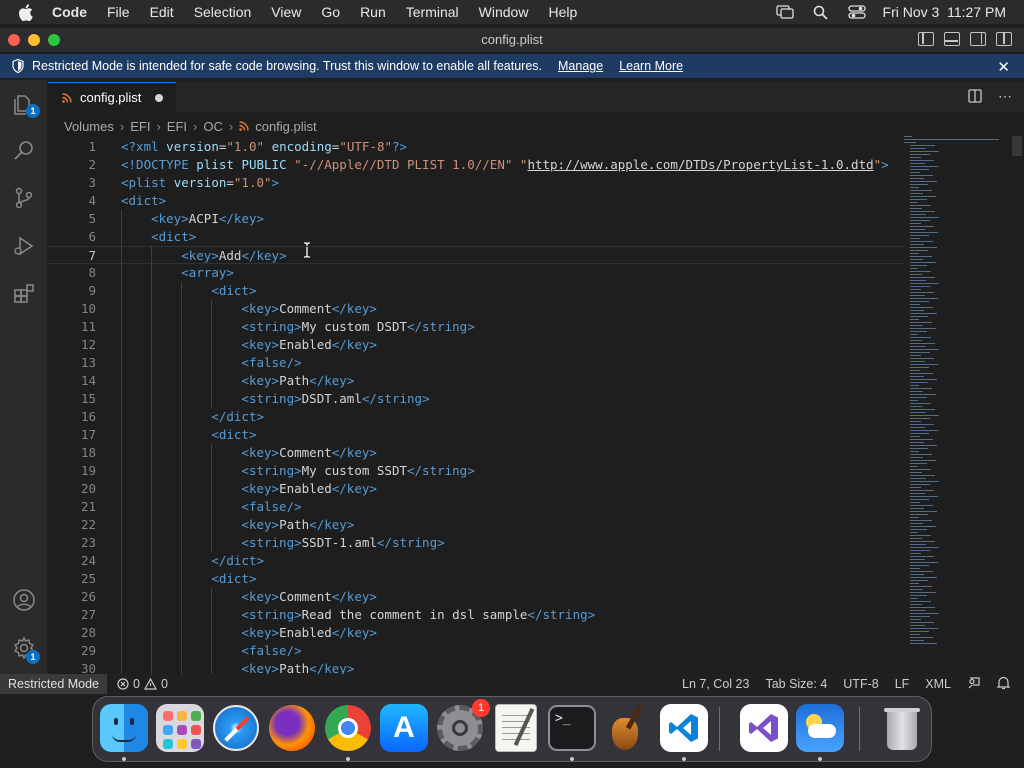  Describe the element at coordinates (902, 728) in the screenshot. I see `trash-icon` at that location.